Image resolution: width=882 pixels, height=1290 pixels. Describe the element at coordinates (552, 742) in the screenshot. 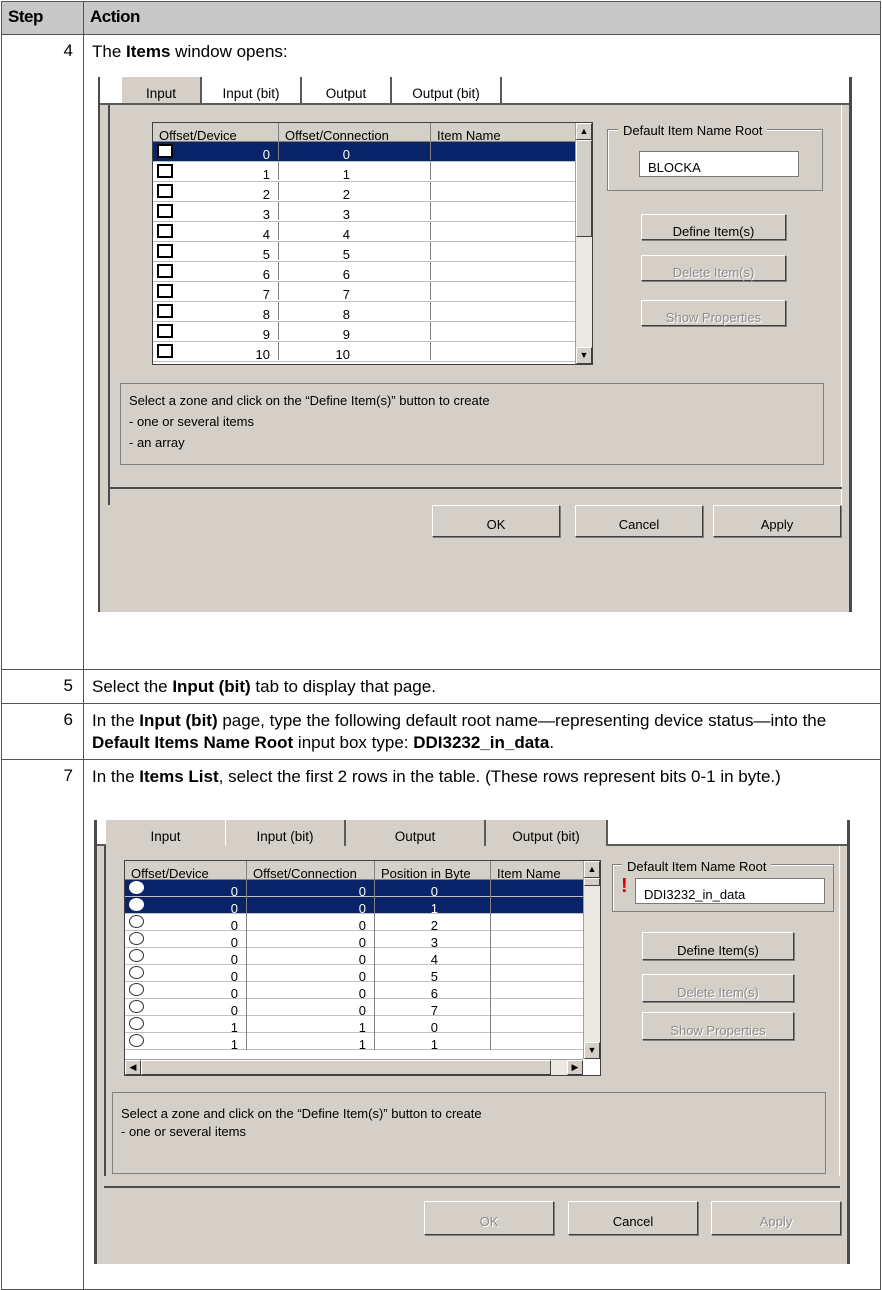

I see `step-text: .` at that location.